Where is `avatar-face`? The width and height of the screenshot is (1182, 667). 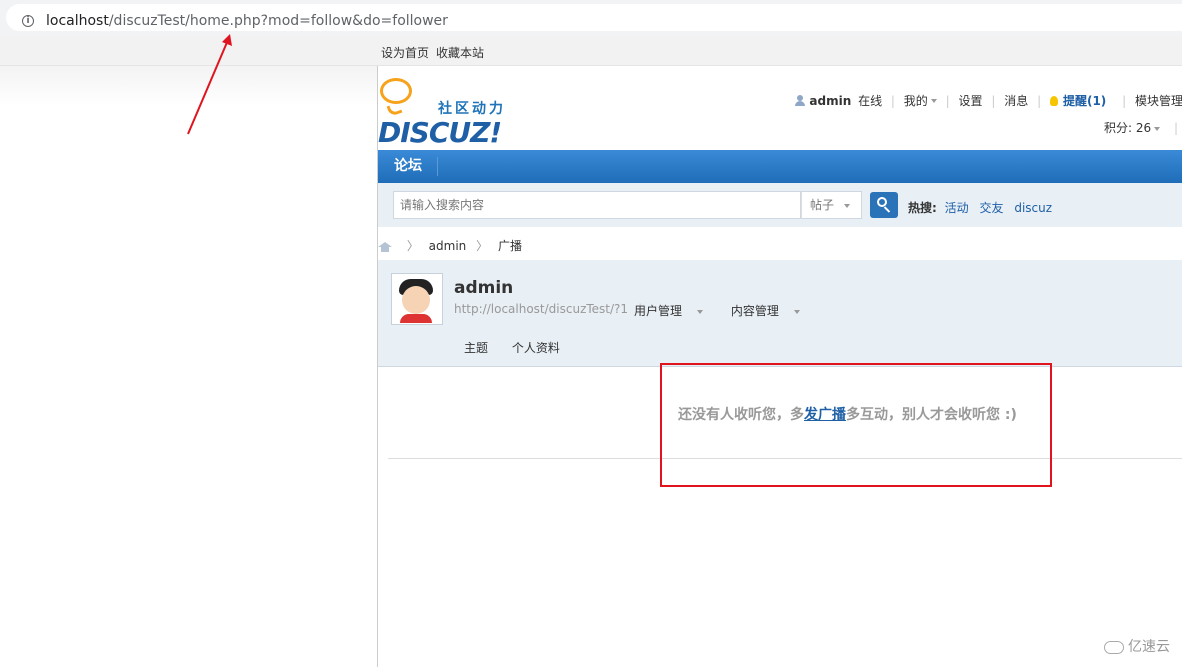 avatar-face is located at coordinates (416, 300).